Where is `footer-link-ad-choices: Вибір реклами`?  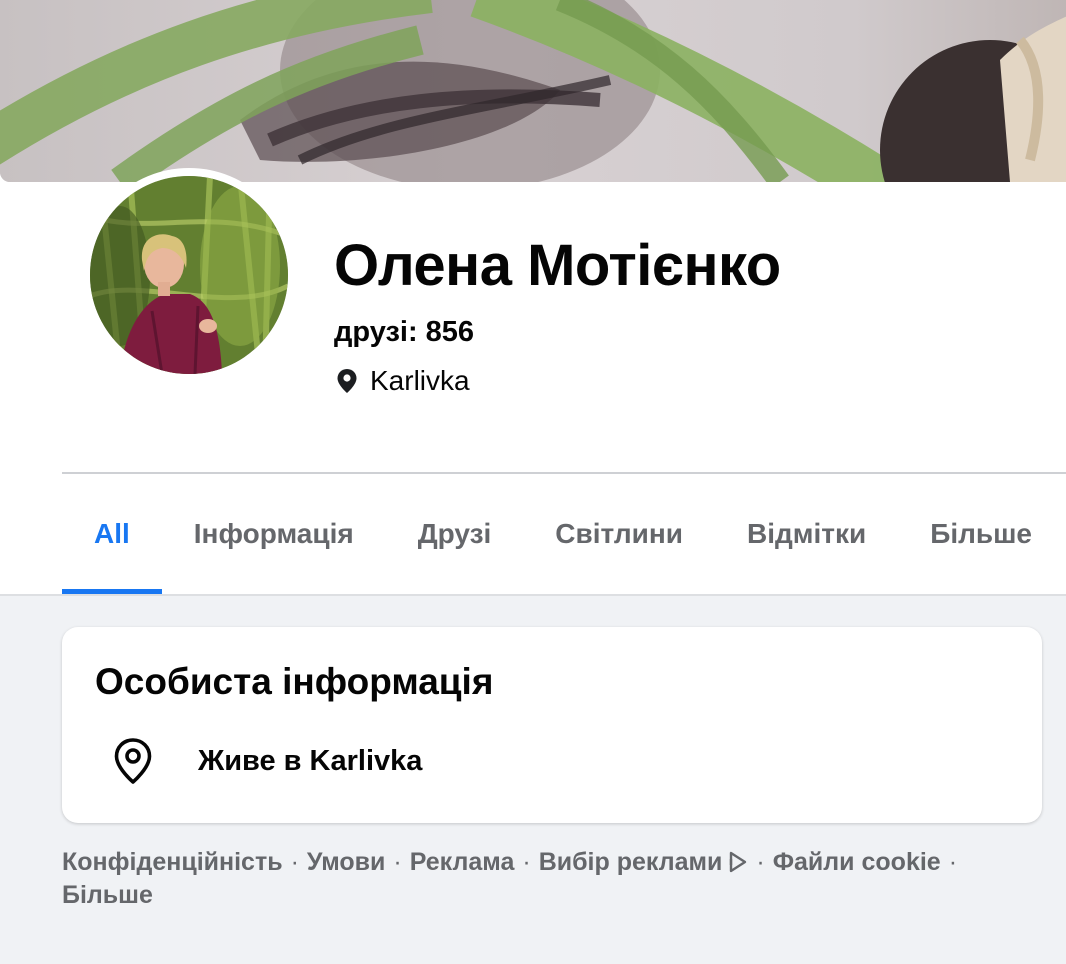 footer-link-ad-choices: Вибір реклами is located at coordinates (644, 862).